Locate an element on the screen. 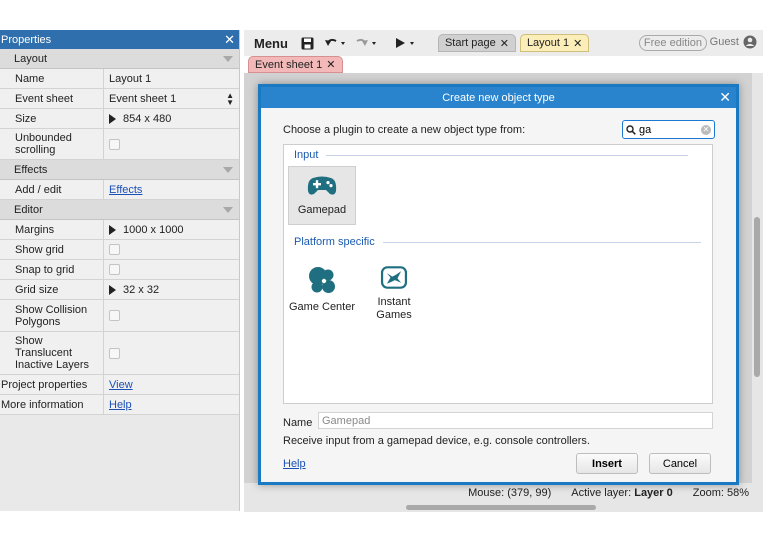 Image resolution: width=763 pixels, height=541 pixels. size-value-text: 854 x 480 is located at coordinates (147, 118).